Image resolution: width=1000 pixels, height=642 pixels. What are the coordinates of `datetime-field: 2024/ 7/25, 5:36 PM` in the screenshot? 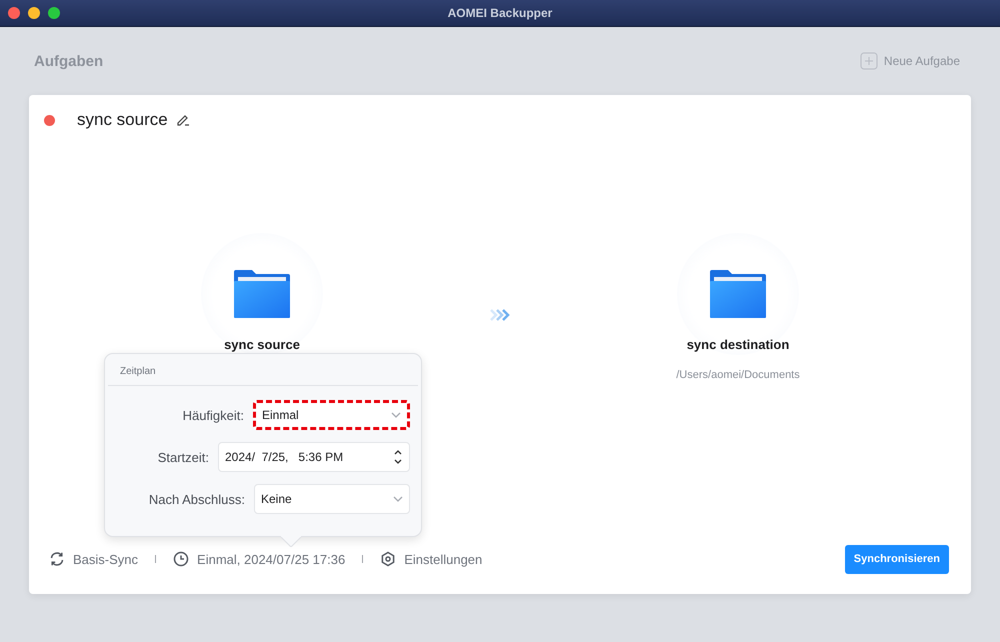 It's located at (314, 457).